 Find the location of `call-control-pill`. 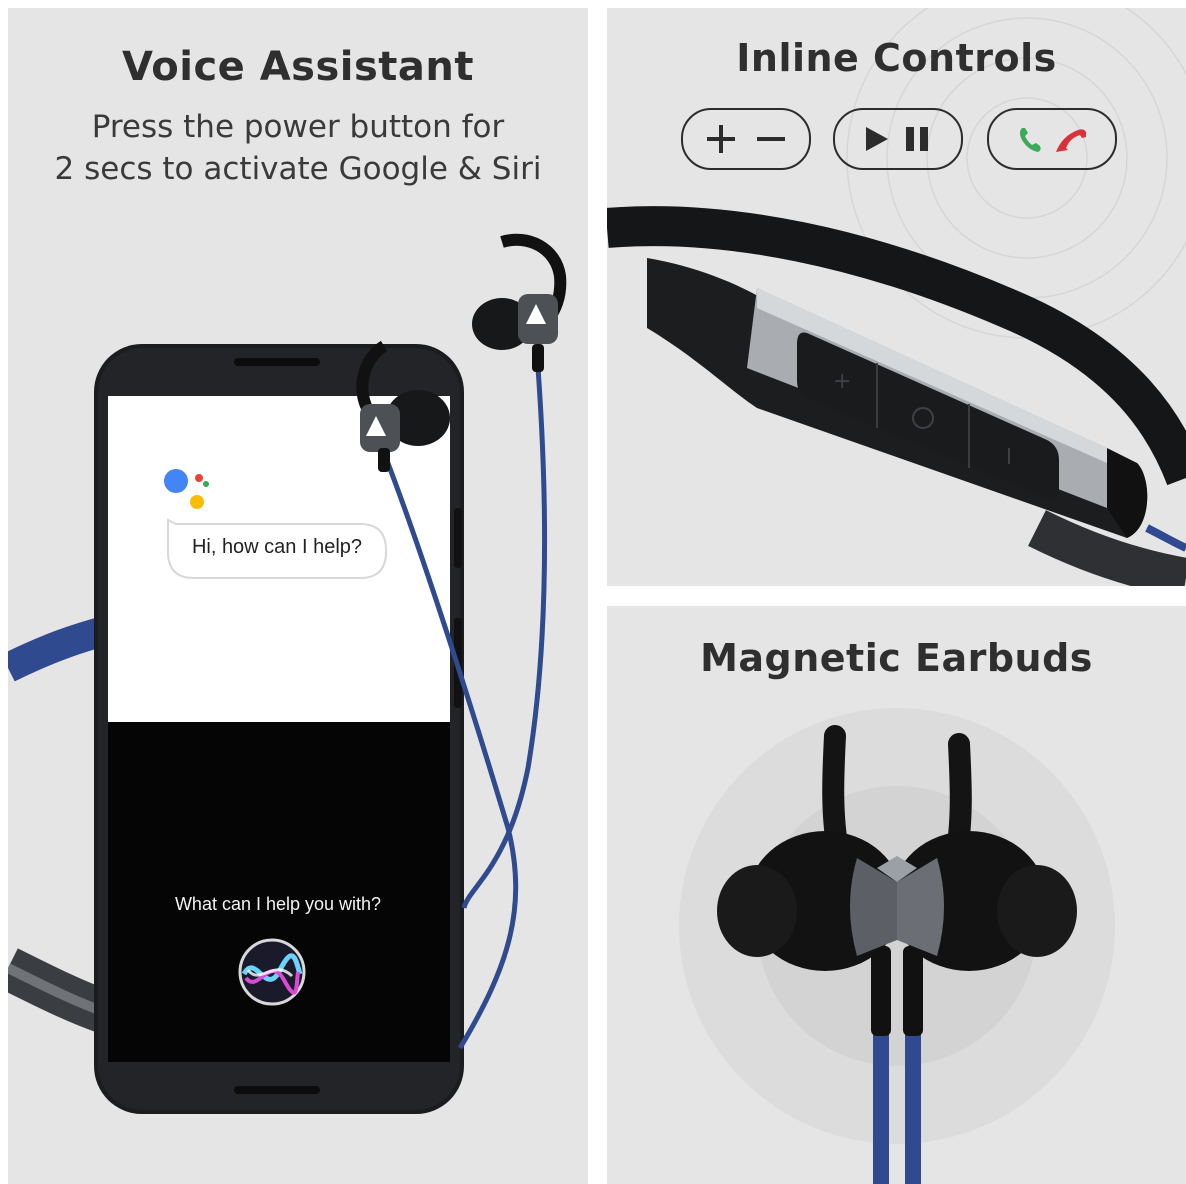

call-control-pill is located at coordinates (1052, 139).